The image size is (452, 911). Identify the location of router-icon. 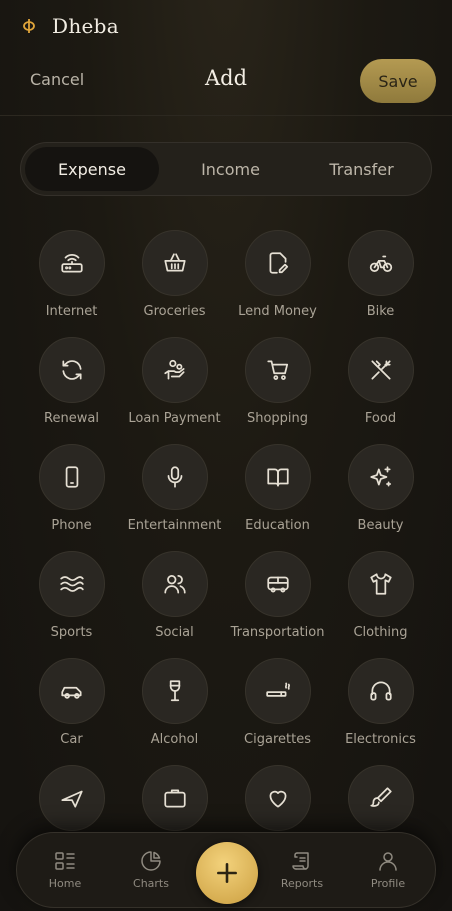
(71, 263).